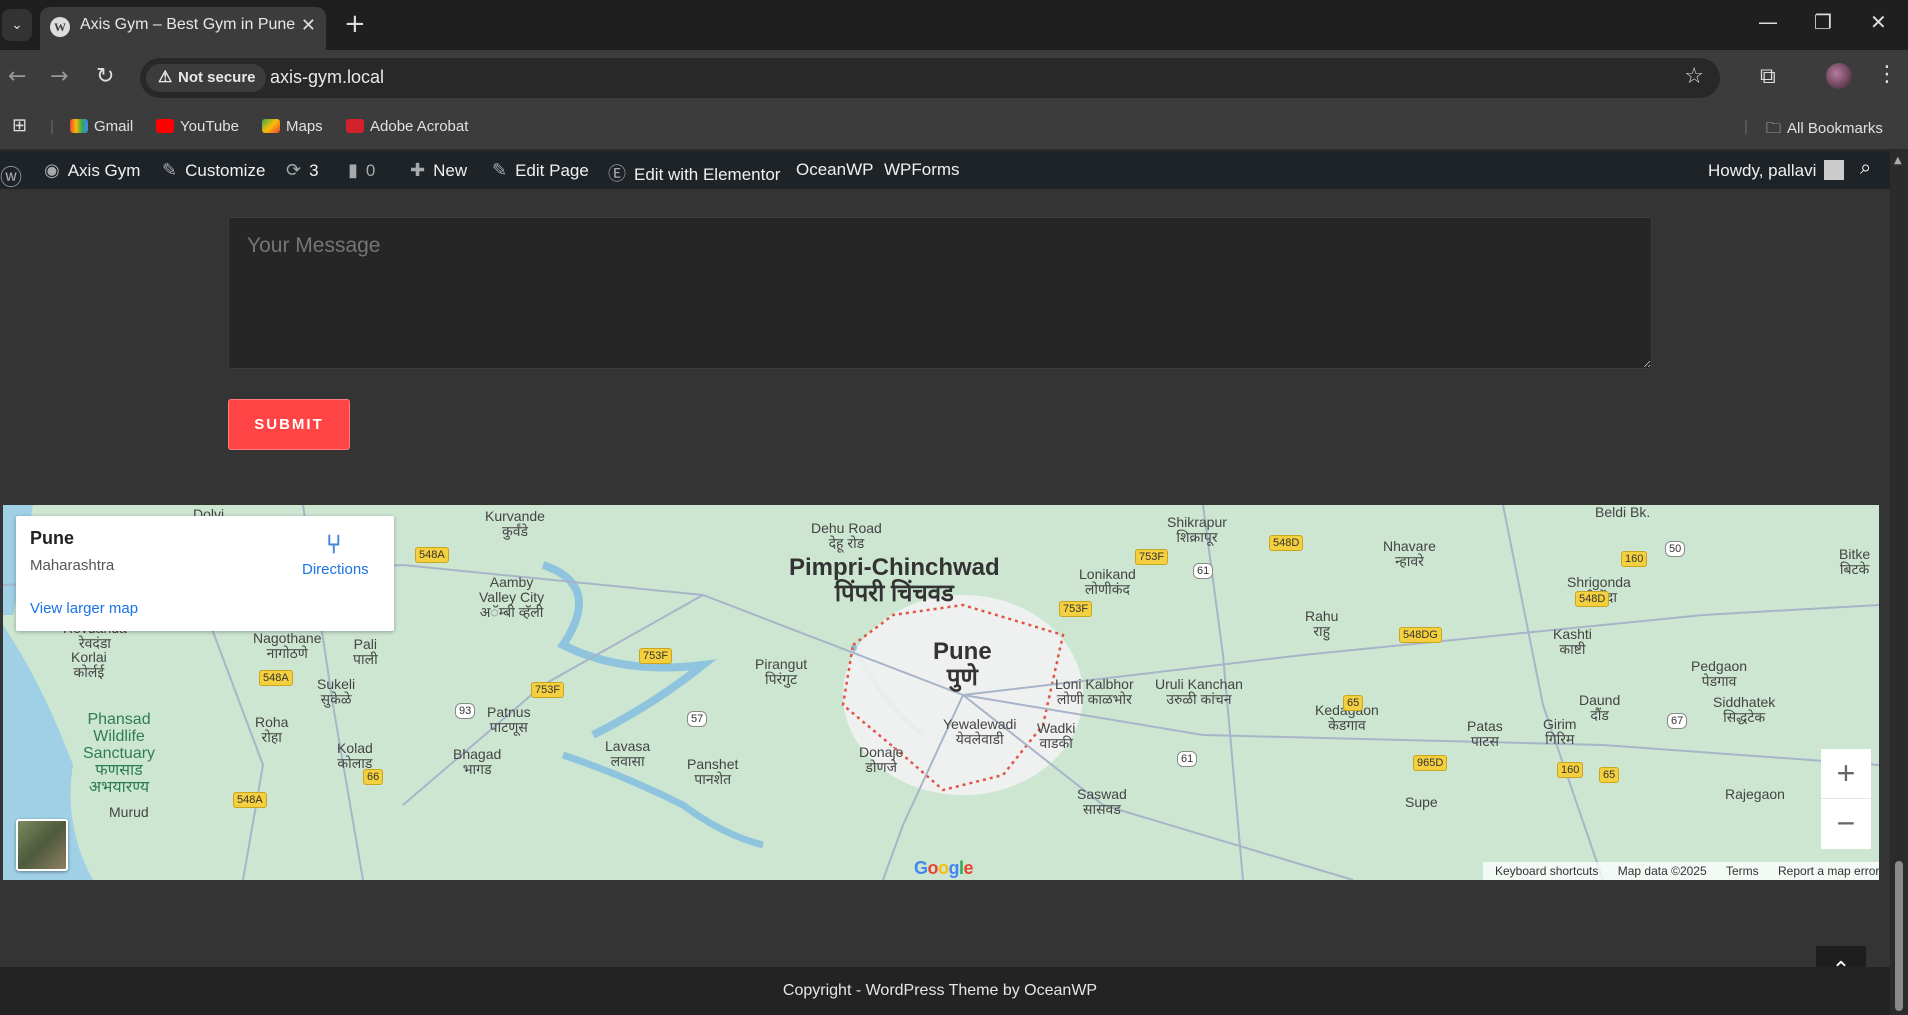 Image resolution: width=1908 pixels, height=1015 pixels. Describe the element at coordinates (1560, 731) in the screenshot. I see `map-label: Girim गिरिम` at that location.